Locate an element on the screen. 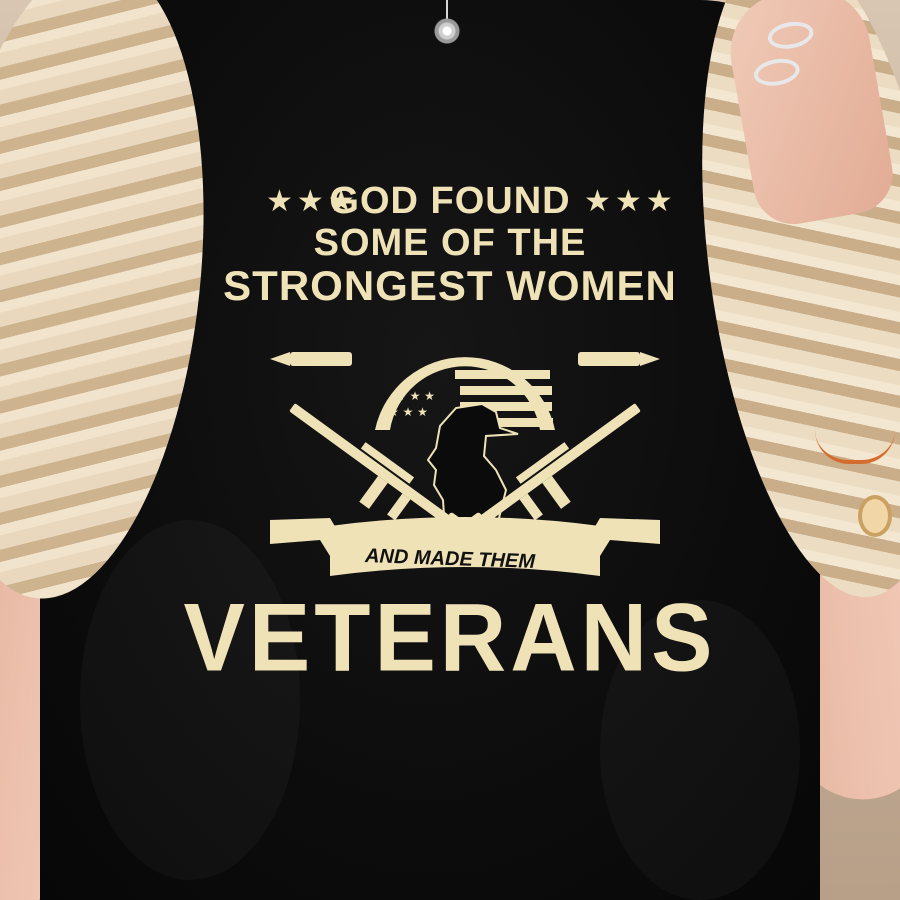  headline-line-2: SOME OF THE is located at coordinates (450, 243).